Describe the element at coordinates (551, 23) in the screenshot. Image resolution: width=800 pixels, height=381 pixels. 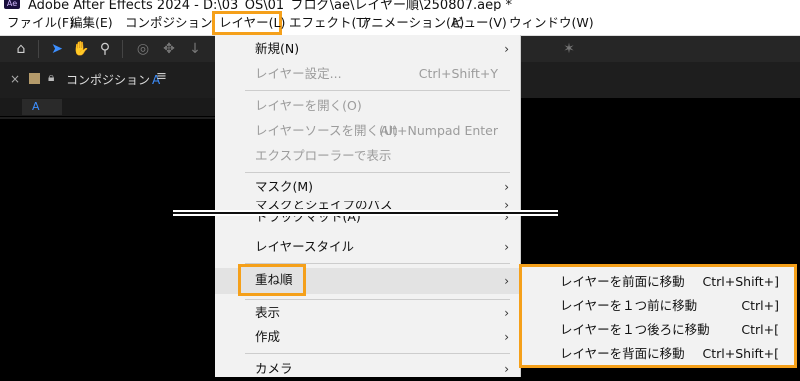
I see `menu-window: ウィンドウ(W)` at that location.